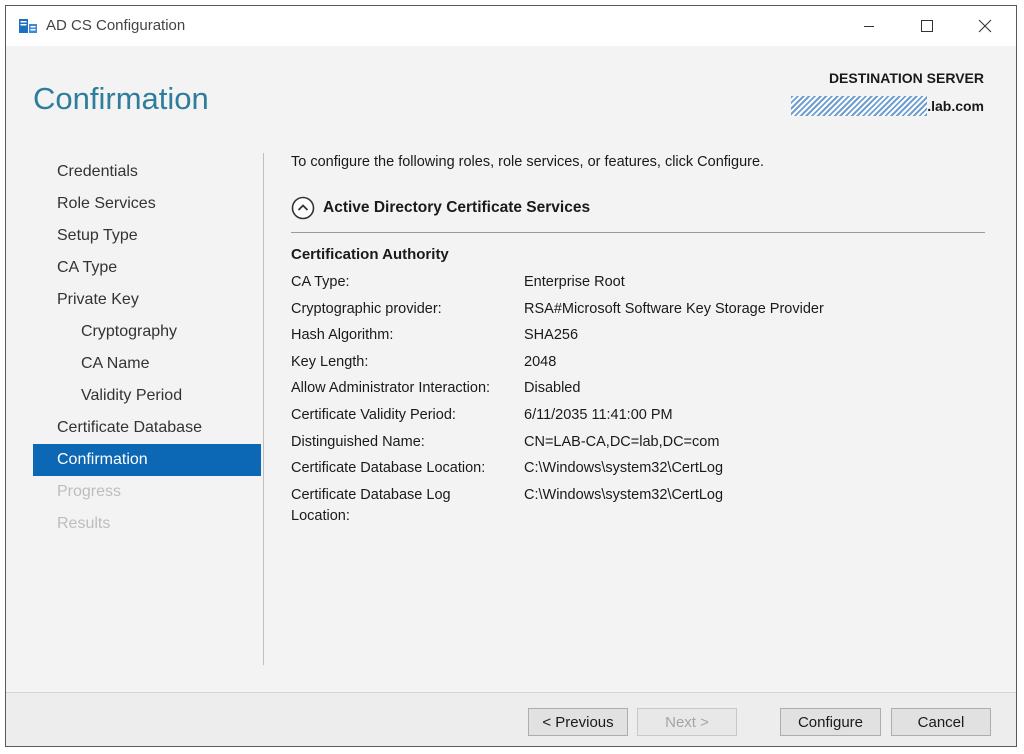 Image resolution: width=1024 pixels, height=754 pixels. What do you see at coordinates (687, 722) in the screenshot?
I see `next-button: Next >` at bounding box center [687, 722].